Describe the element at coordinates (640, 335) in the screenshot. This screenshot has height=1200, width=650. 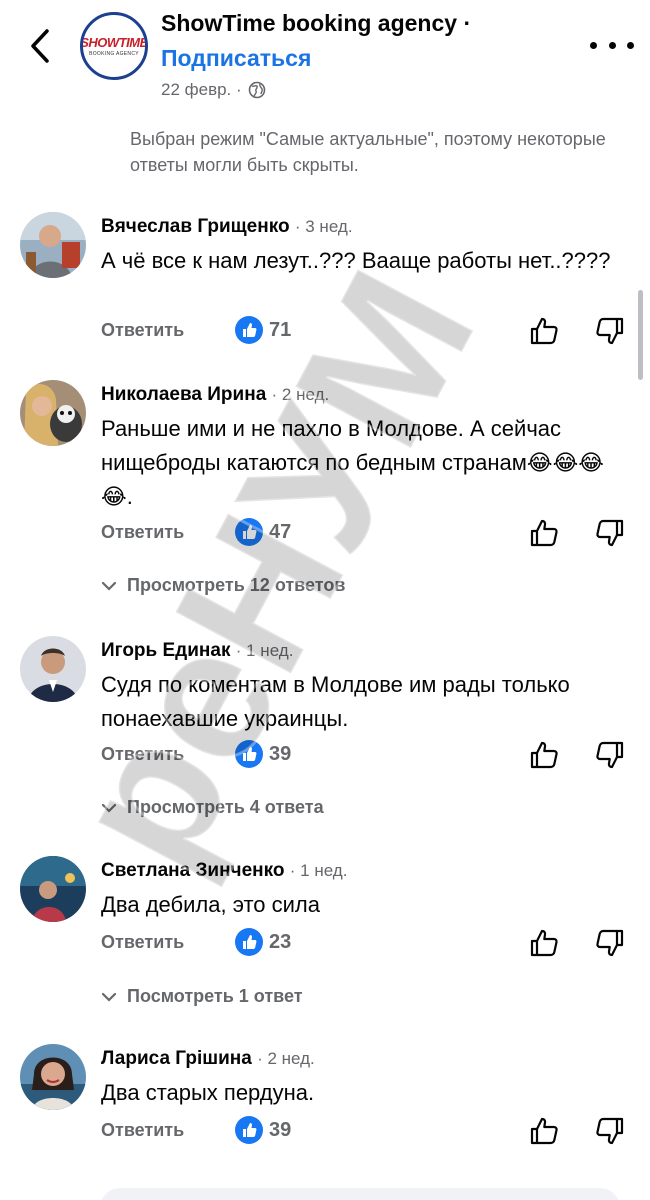
I see `scrollbar` at that location.